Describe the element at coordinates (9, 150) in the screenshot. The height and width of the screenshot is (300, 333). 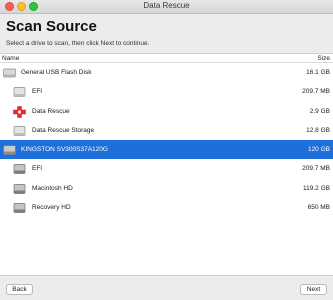
I see `internal-drive-icon` at that location.